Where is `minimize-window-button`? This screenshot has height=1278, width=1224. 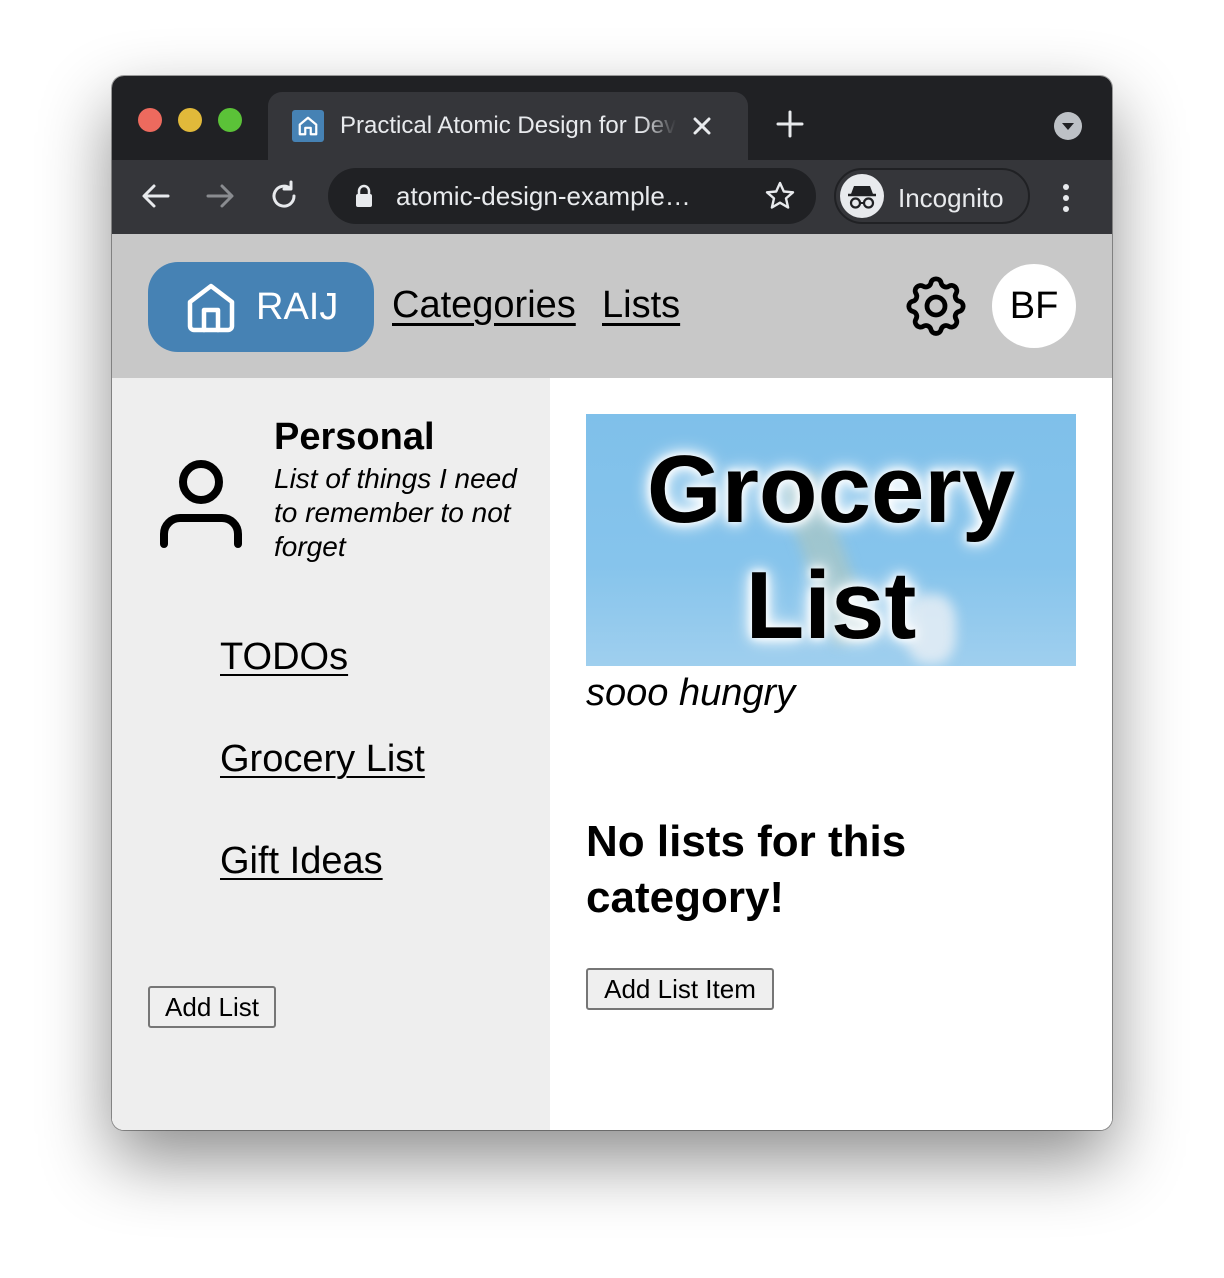 minimize-window-button is located at coordinates (190, 120).